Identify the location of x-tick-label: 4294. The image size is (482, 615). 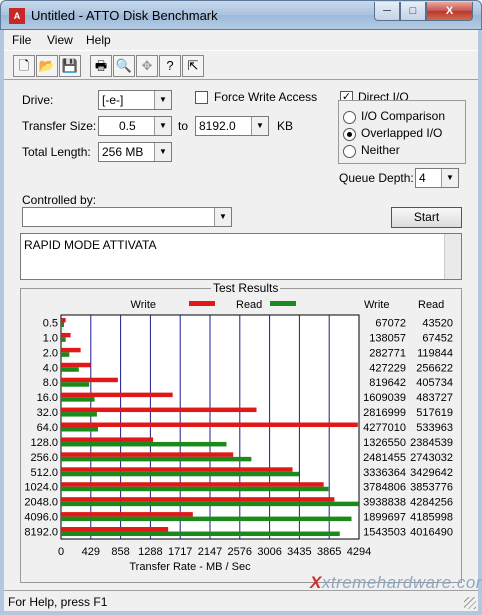
(359, 552).